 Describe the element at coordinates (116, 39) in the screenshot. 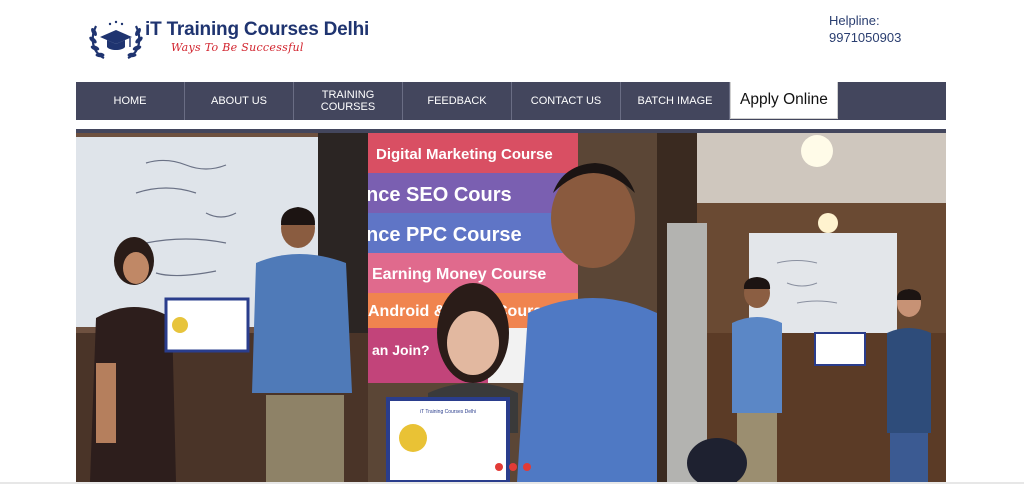

I see `graduation-cap-laurel-icon` at that location.